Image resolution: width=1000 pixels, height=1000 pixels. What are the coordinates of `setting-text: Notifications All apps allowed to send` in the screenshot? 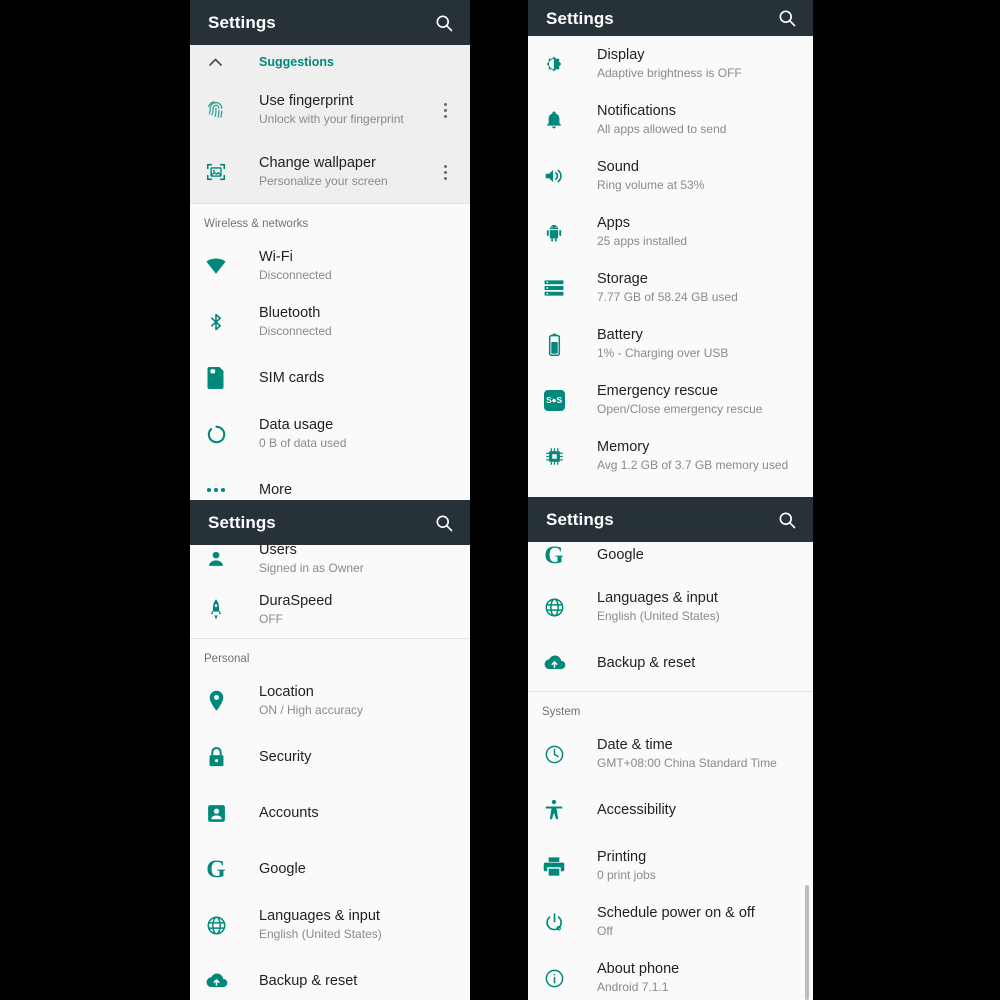 It's located at (701, 120).